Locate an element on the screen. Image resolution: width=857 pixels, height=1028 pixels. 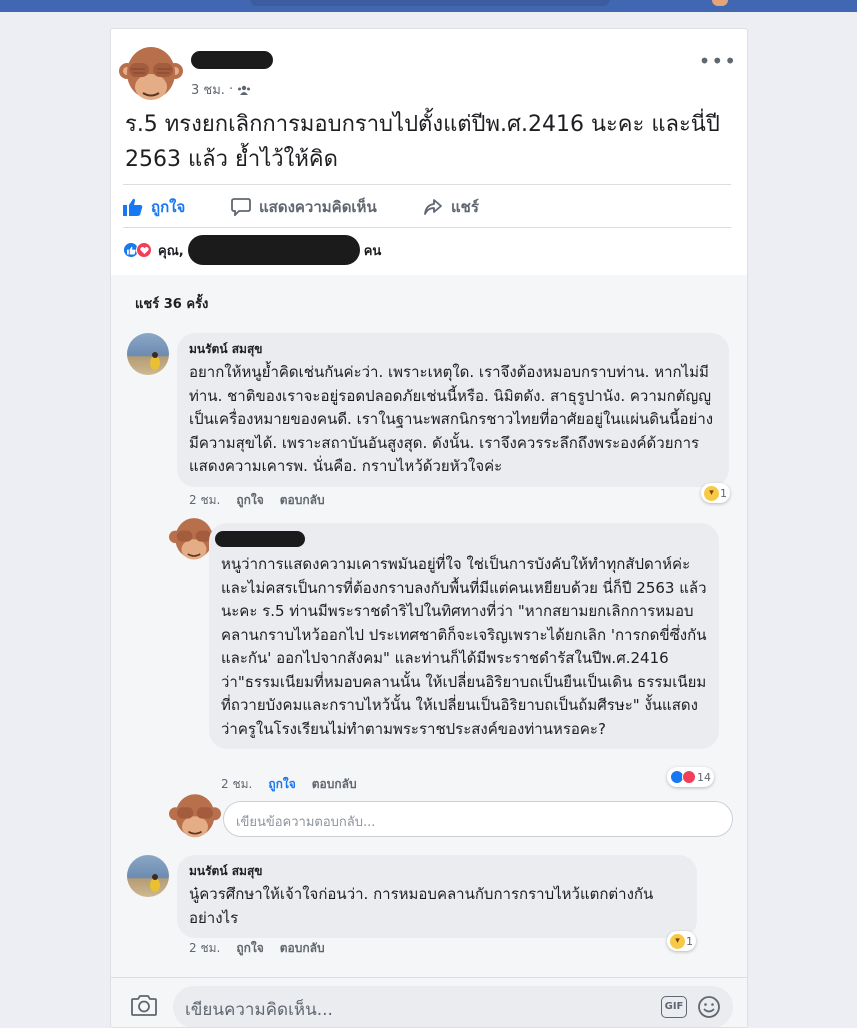
comment-input: เขียนความคิดเห็น... GIF is located at coordinates (453, 1006).